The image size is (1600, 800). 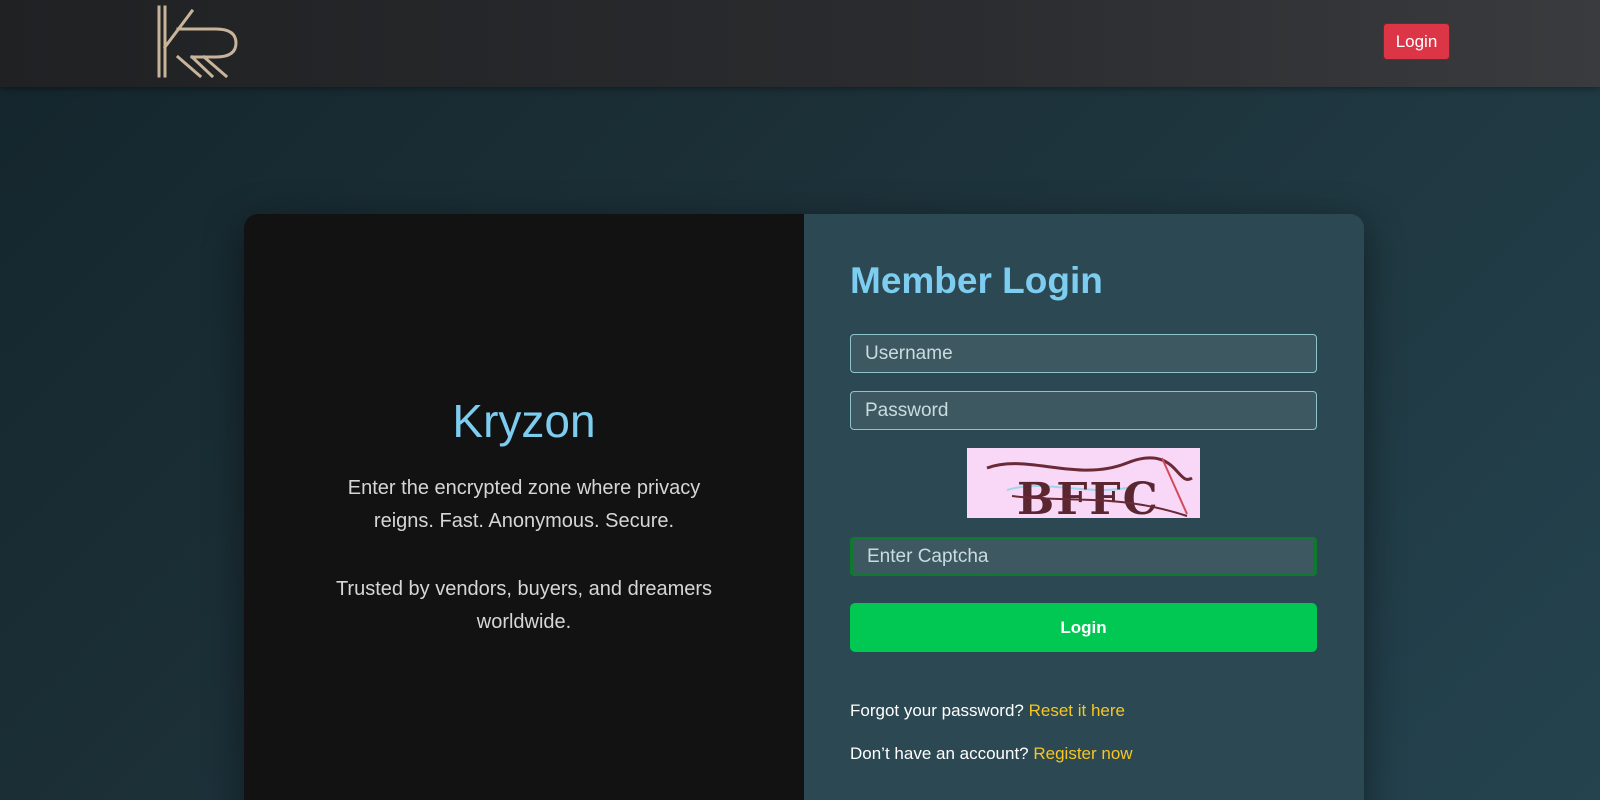 I want to click on captcha-input, so click(x=1083, y=556).